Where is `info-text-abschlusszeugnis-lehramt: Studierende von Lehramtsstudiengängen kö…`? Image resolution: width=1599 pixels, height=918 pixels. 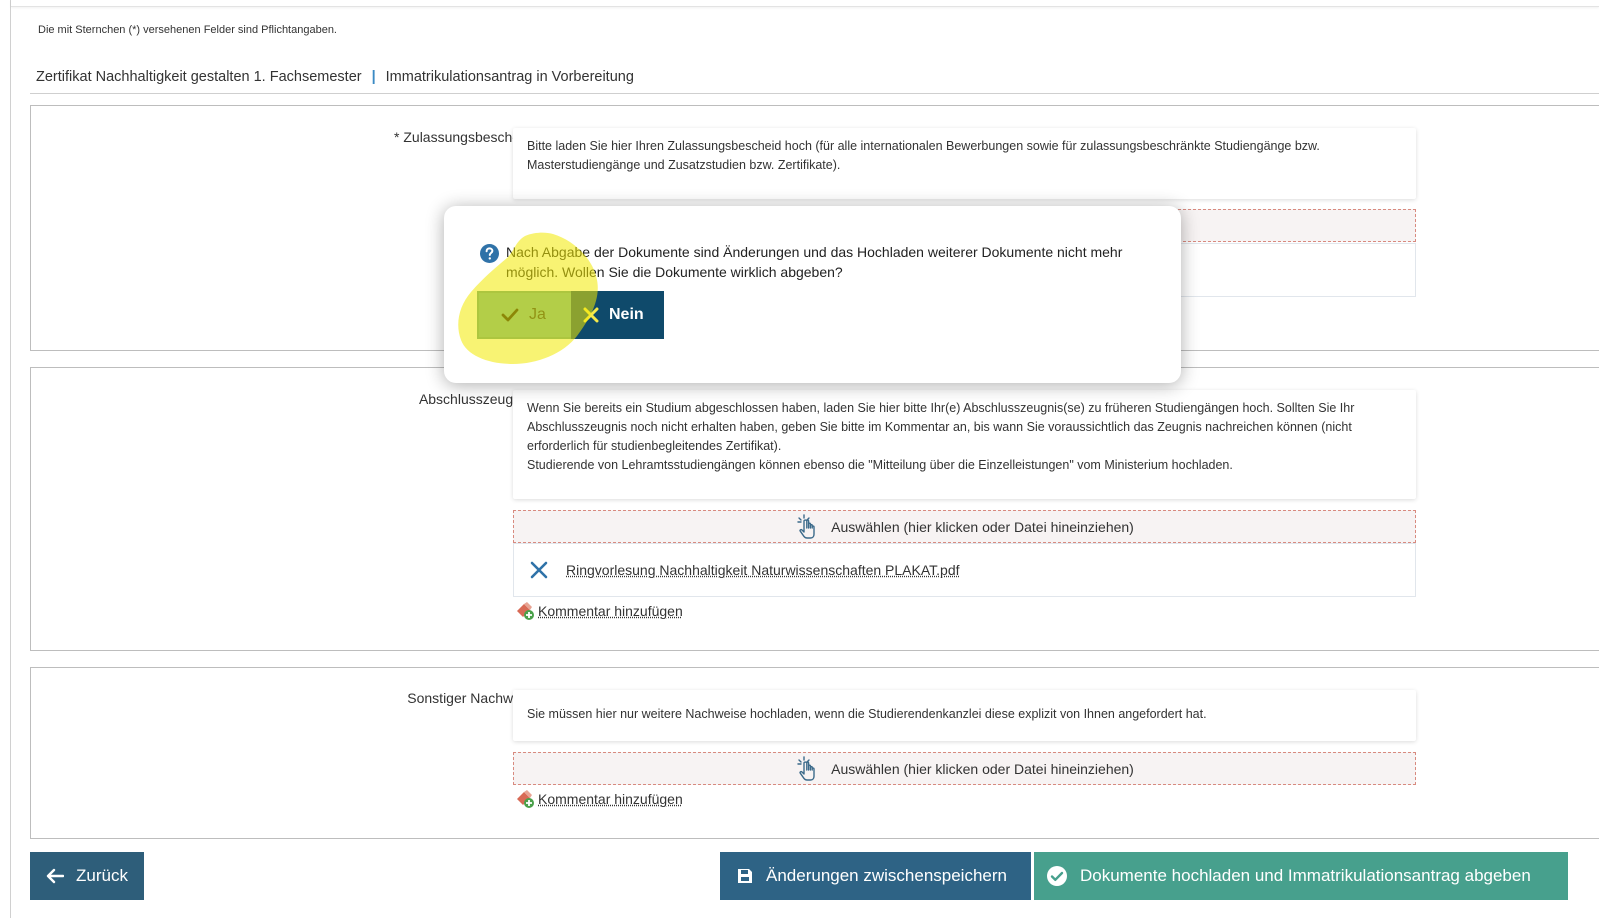
info-text-abschlusszeugnis-lehramt: Studierende von Lehramtsstudiengängen kö… is located at coordinates (880, 465).